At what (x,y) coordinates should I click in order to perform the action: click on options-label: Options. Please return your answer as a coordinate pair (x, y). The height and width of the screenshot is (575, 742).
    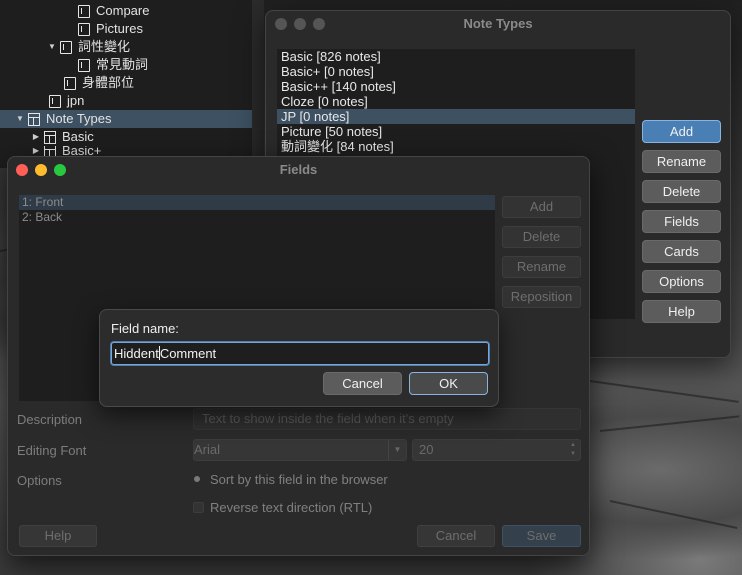
    Looking at the image, I should click on (39, 480).